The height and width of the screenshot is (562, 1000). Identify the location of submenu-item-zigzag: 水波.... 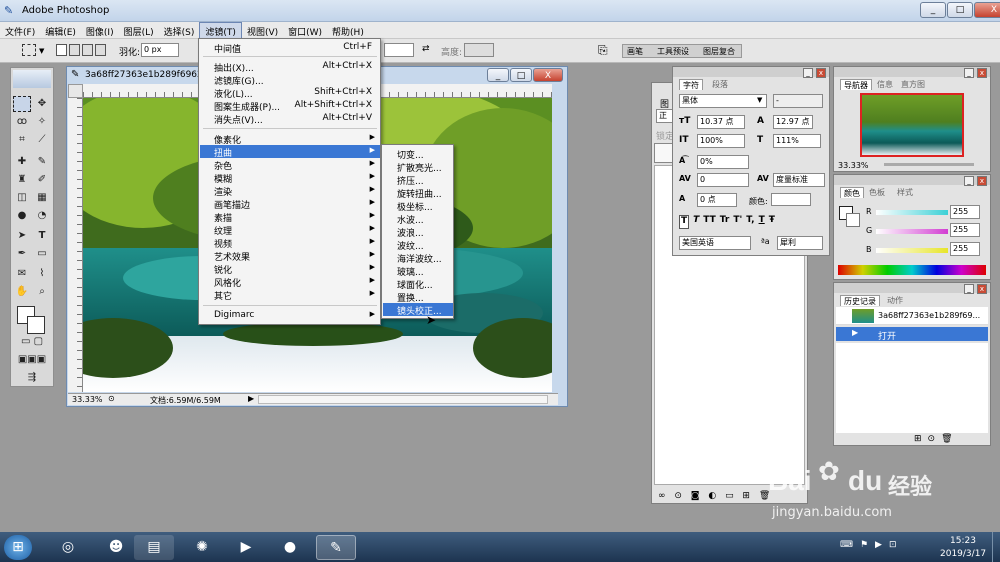
(418, 219).